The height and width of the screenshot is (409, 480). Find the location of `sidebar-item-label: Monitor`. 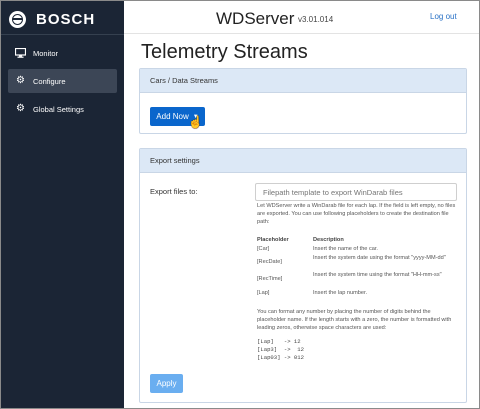

sidebar-item-label: Monitor is located at coordinates (46, 53).